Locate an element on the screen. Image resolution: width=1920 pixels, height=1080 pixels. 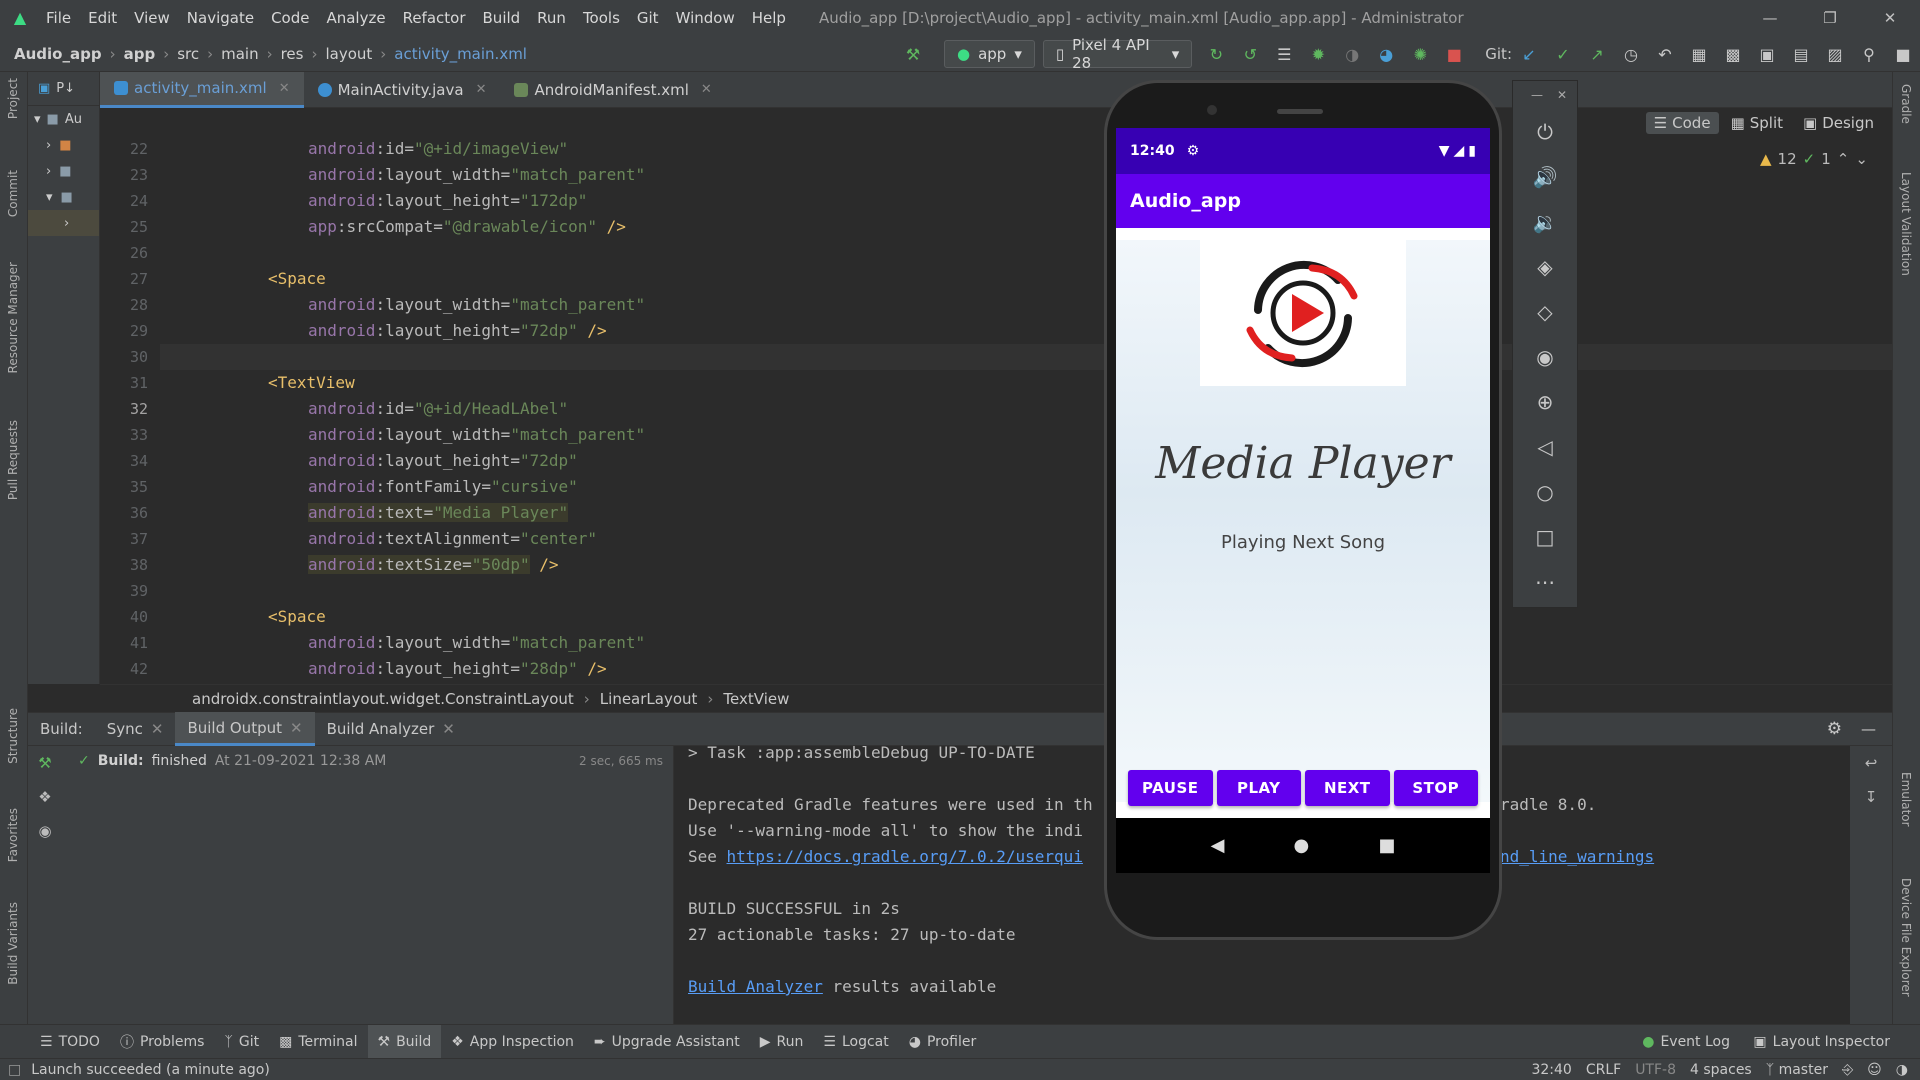
line-separator: CRLF is located at coordinates (1603, 1070).